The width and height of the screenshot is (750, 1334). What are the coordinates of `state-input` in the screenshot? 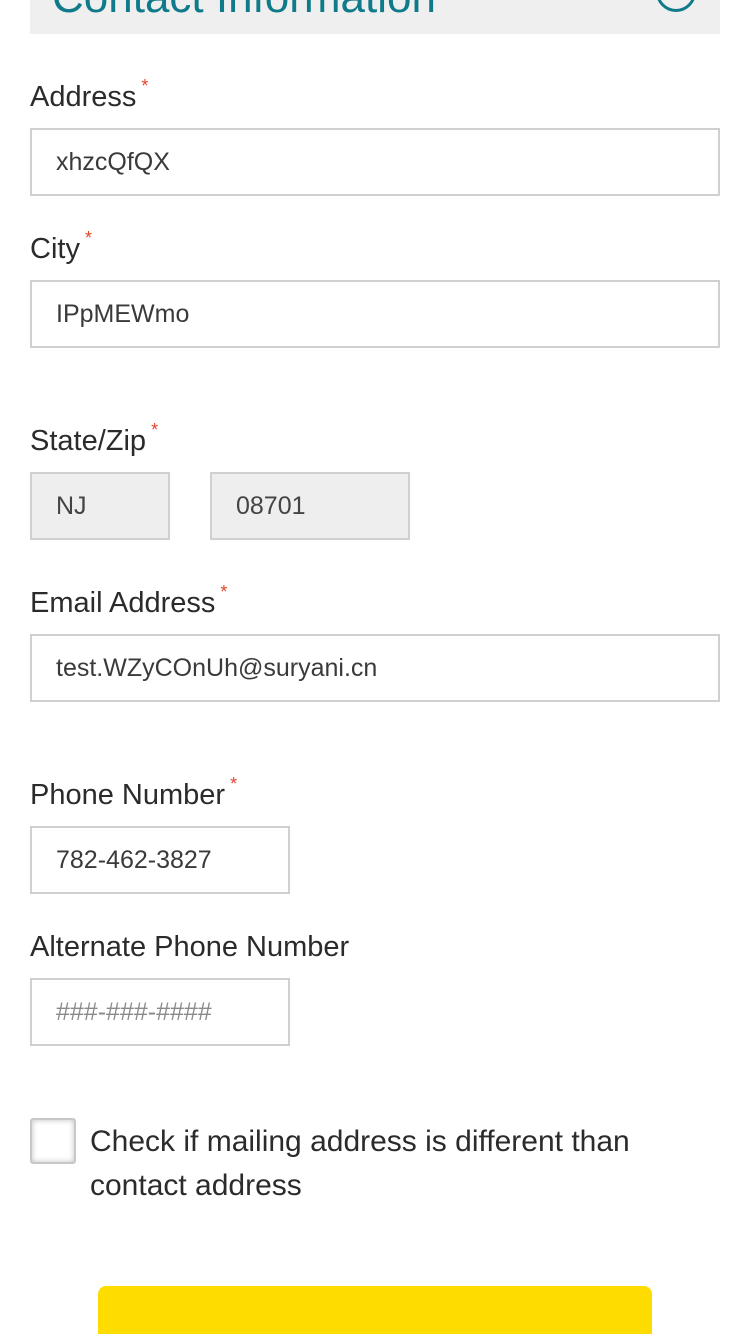 It's located at (100, 506).